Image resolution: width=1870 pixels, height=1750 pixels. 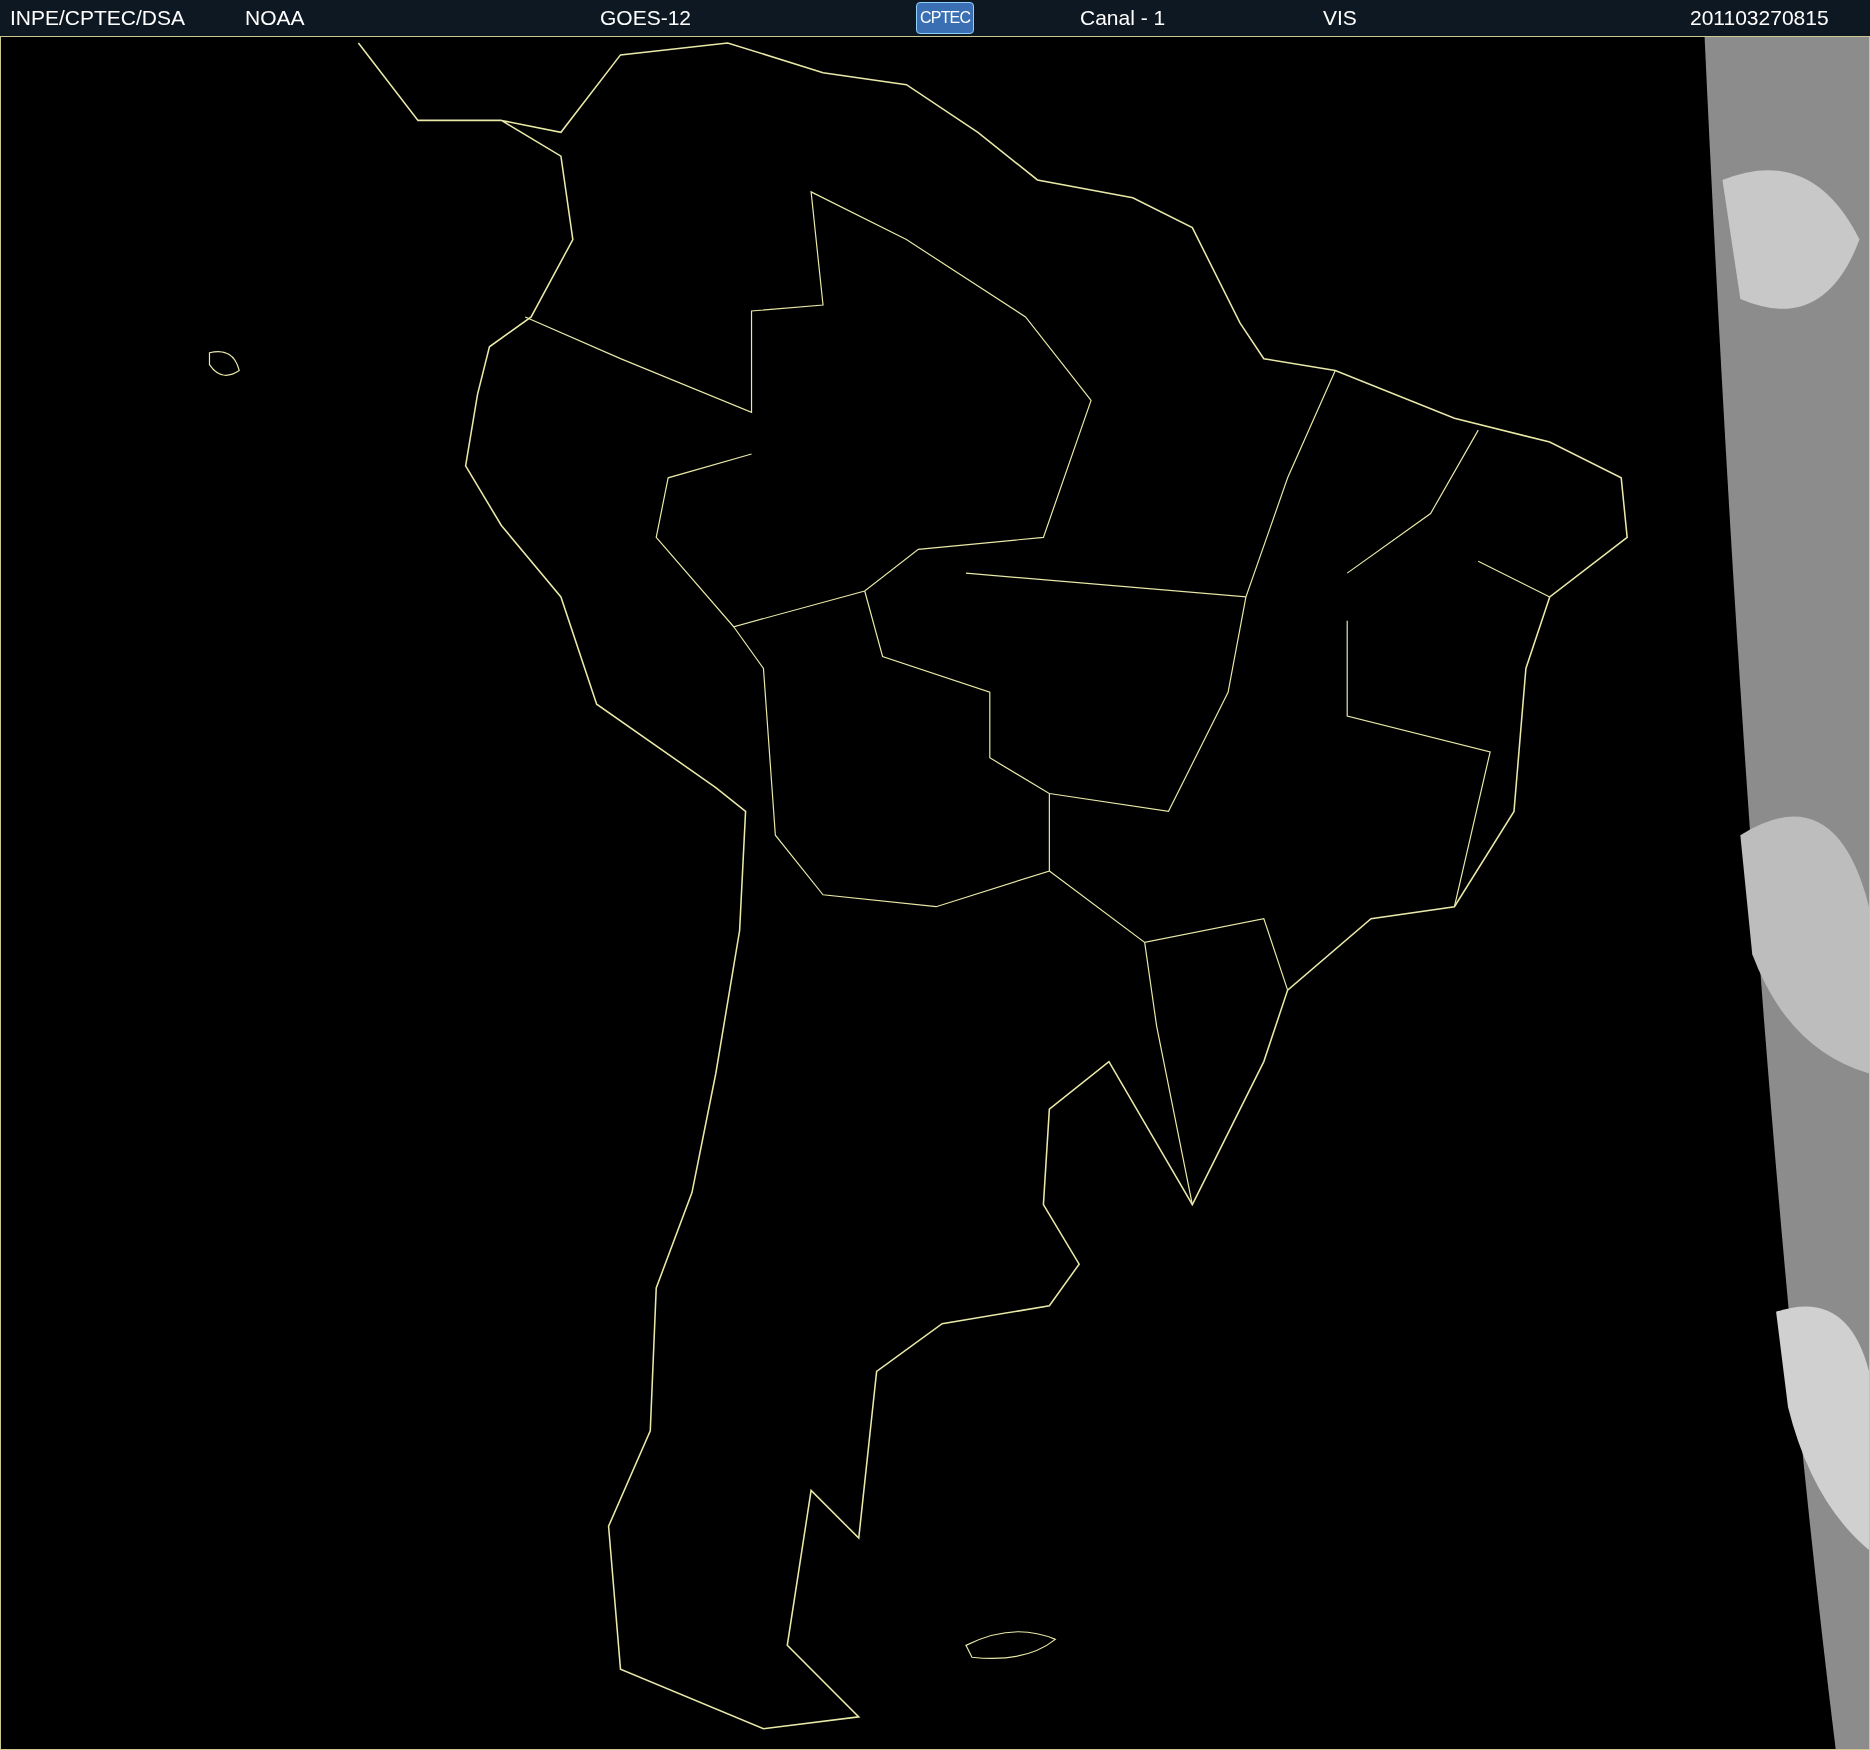 I want to click on header-label: INPE/CPTEC/DSA, so click(x=98, y=18).